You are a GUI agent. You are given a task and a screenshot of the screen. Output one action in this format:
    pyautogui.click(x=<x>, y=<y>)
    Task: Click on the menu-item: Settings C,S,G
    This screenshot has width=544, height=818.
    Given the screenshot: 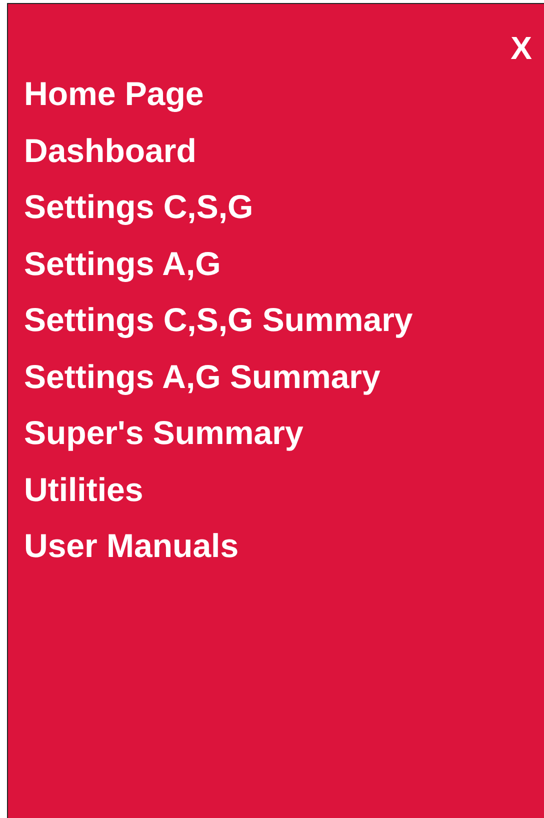 What is the action you would take?
    pyautogui.click(x=139, y=207)
    